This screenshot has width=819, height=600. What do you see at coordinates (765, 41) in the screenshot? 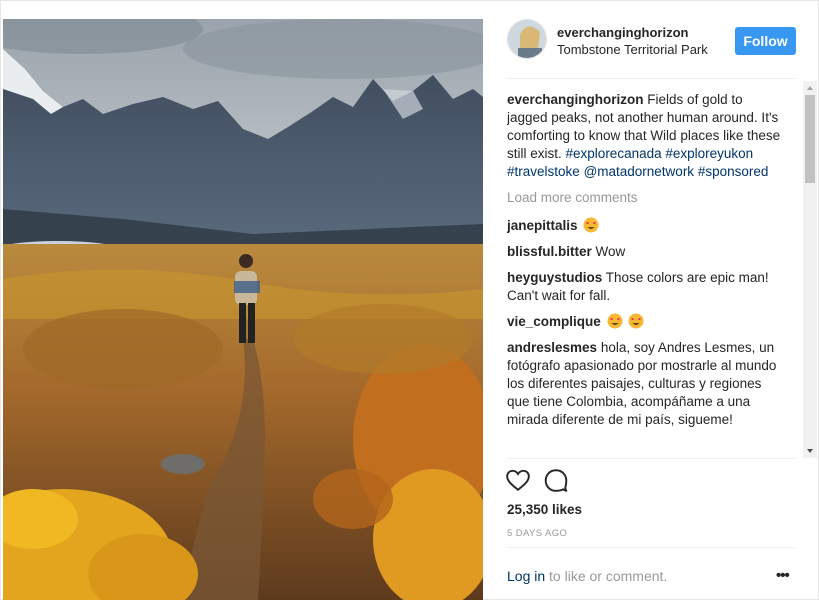
I see `follow-button: Follow` at bounding box center [765, 41].